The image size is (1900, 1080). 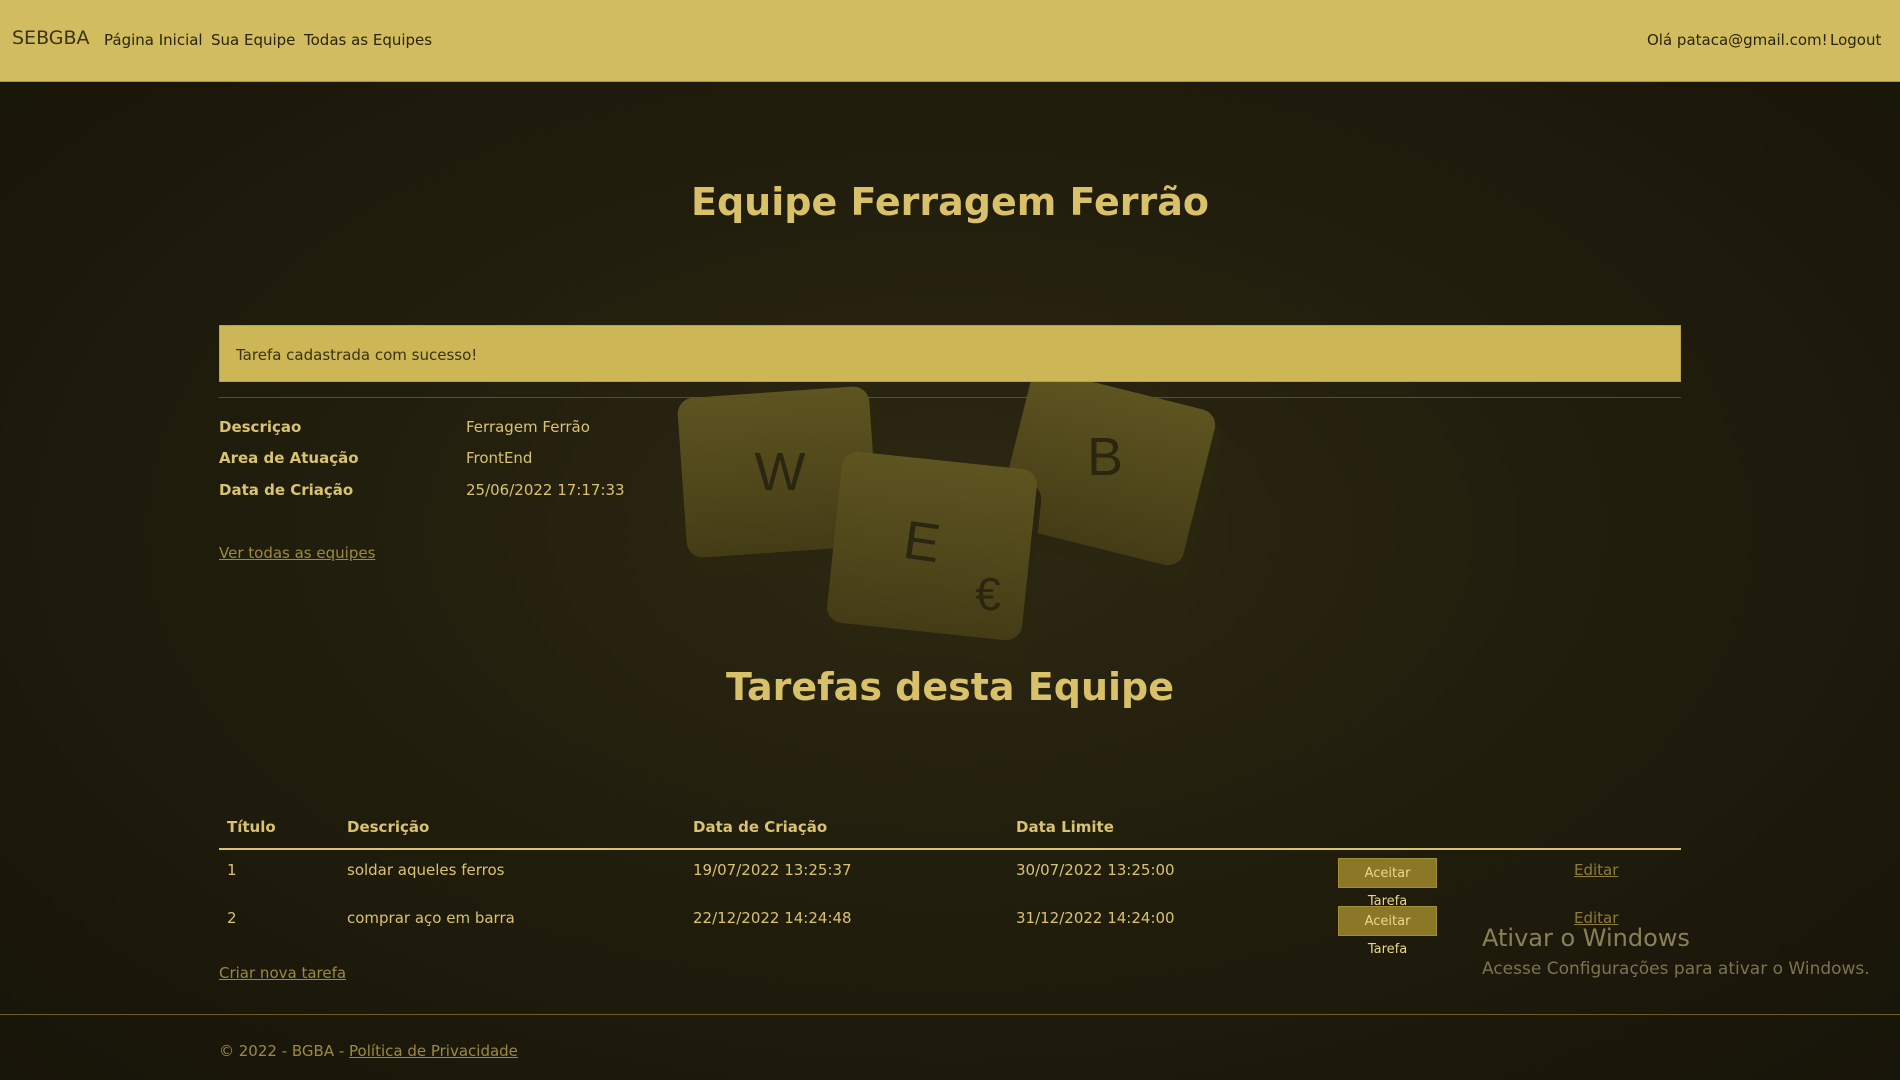 I want to click on edit-task-link: Editar, so click(x=1596, y=870).